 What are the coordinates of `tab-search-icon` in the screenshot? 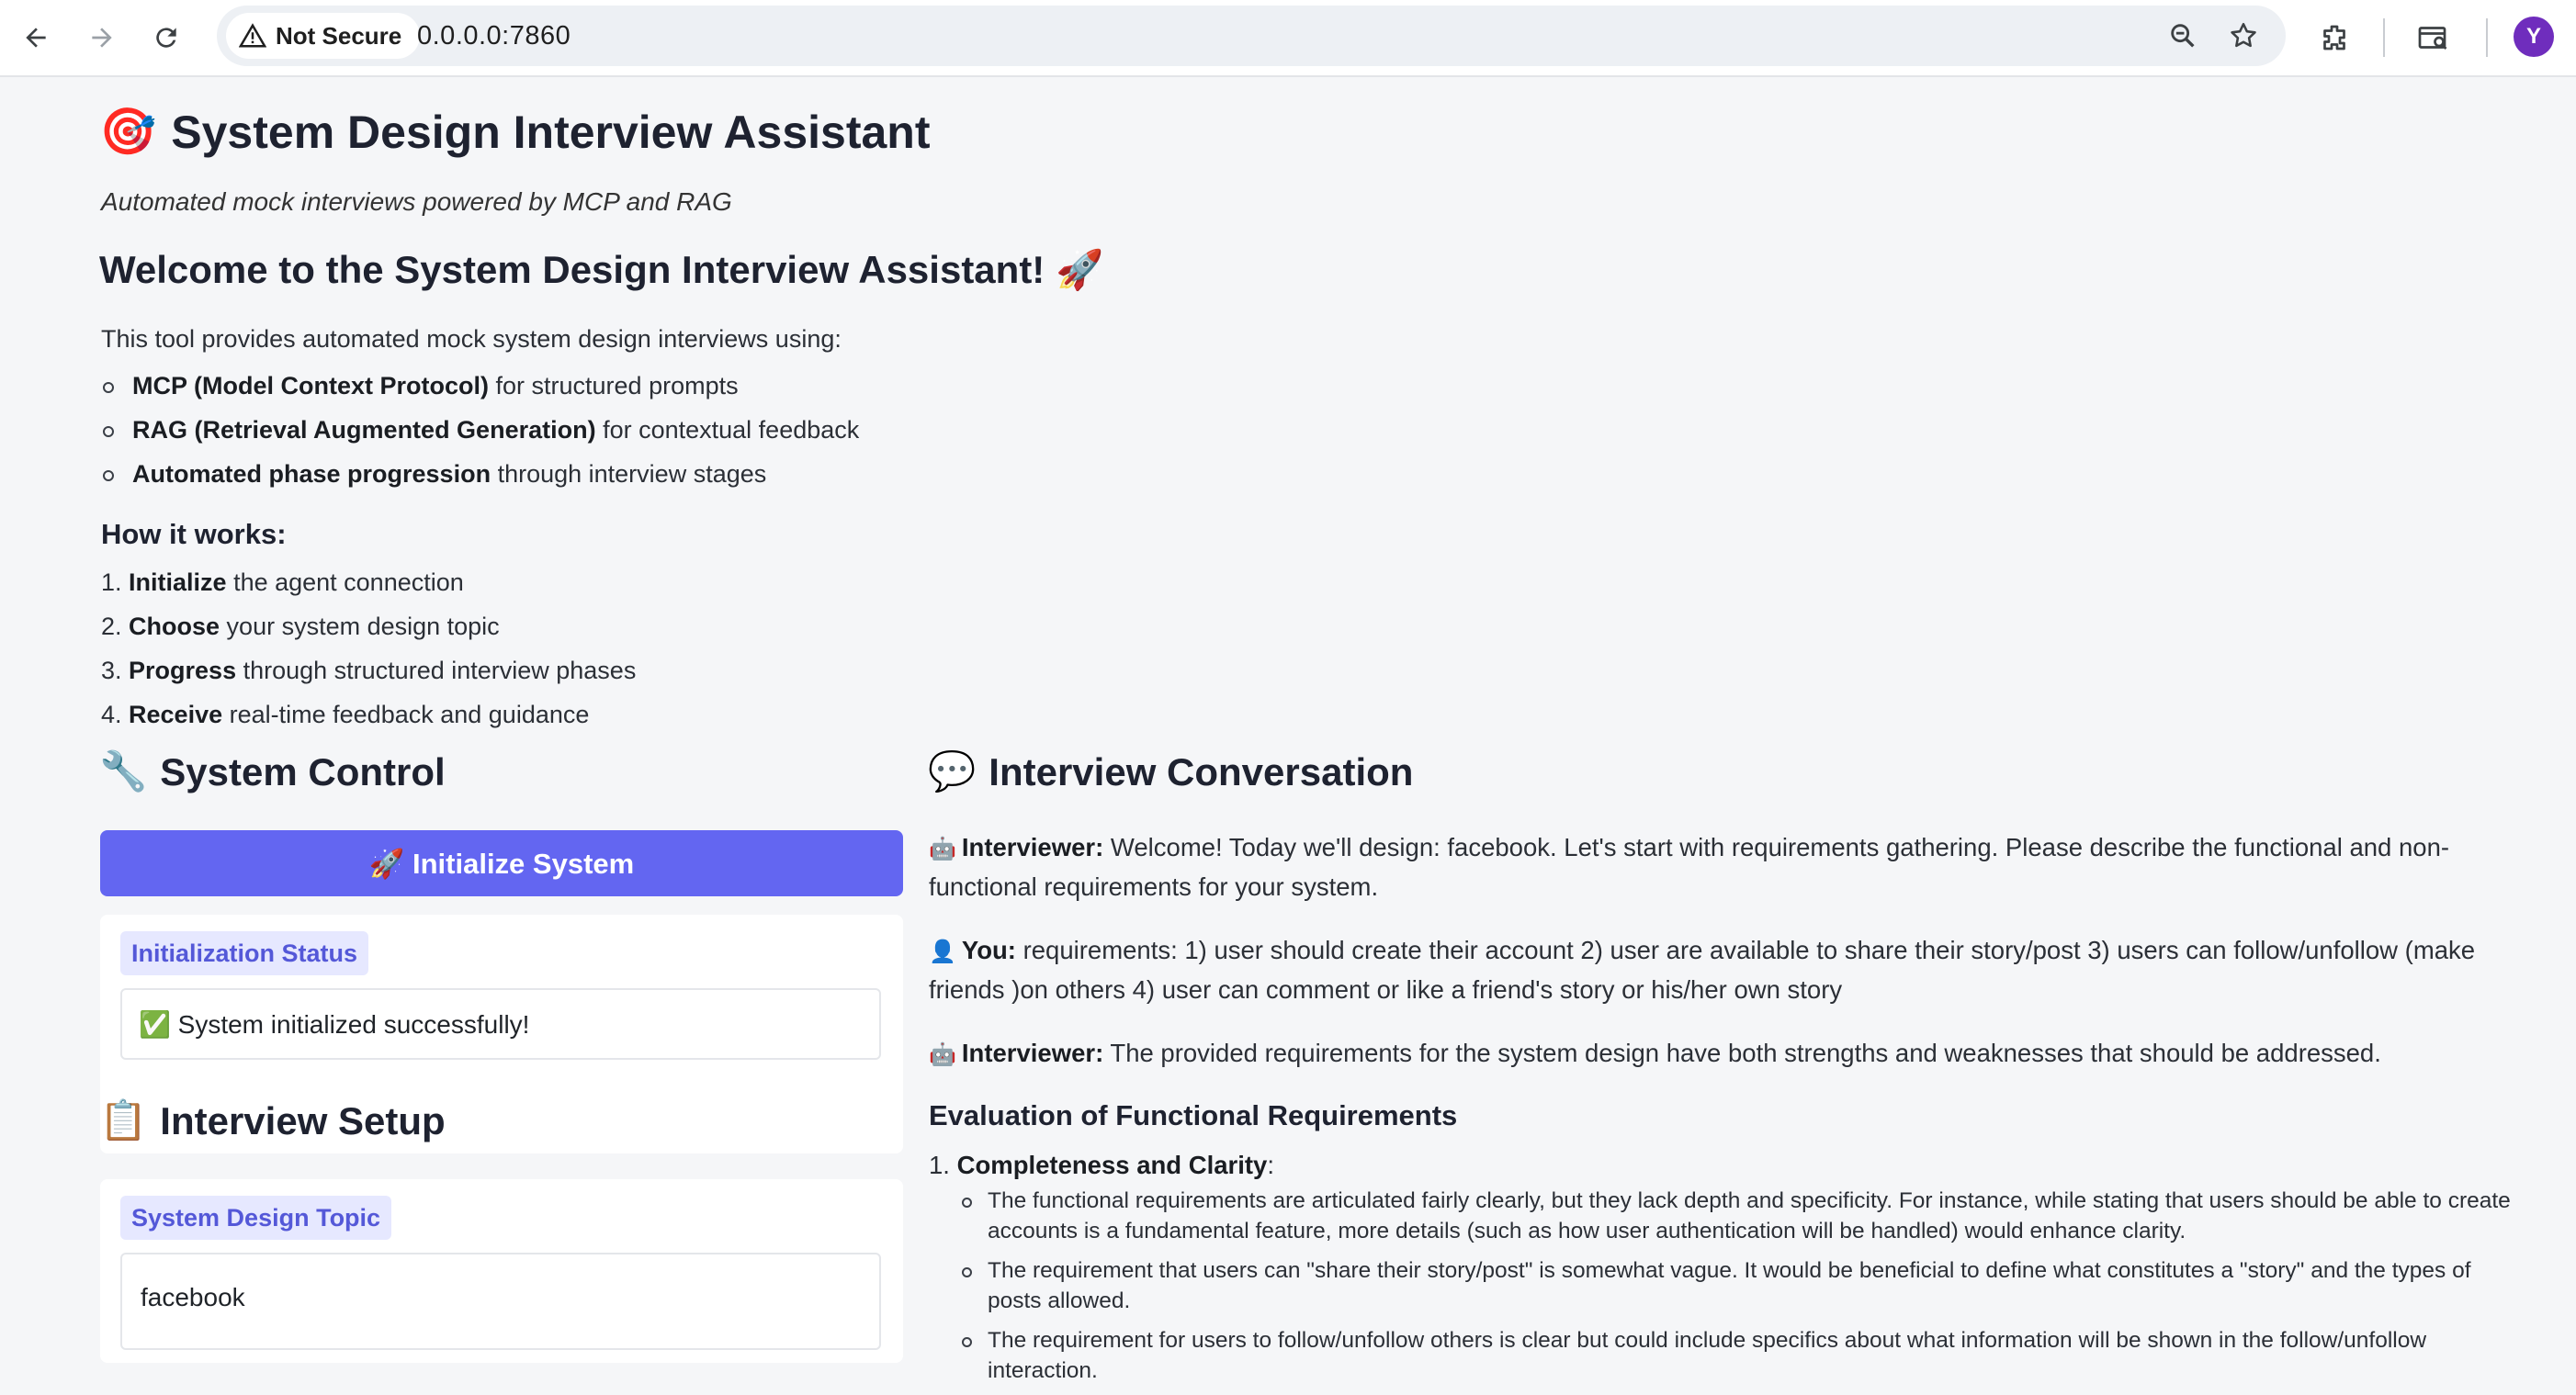 It's located at (2434, 38).